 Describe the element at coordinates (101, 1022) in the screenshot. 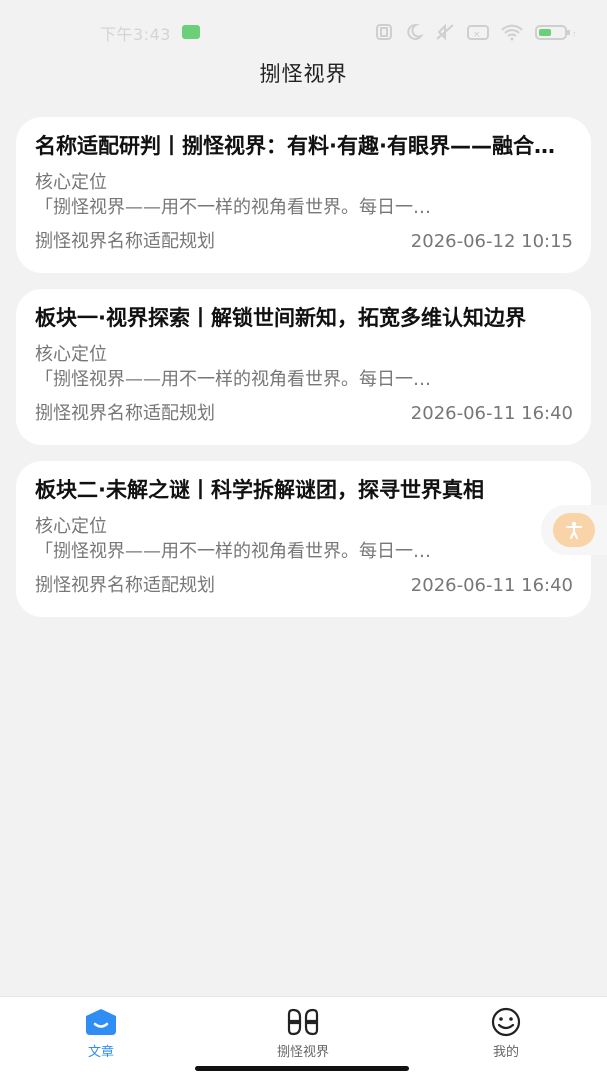

I see `article-icon` at that location.